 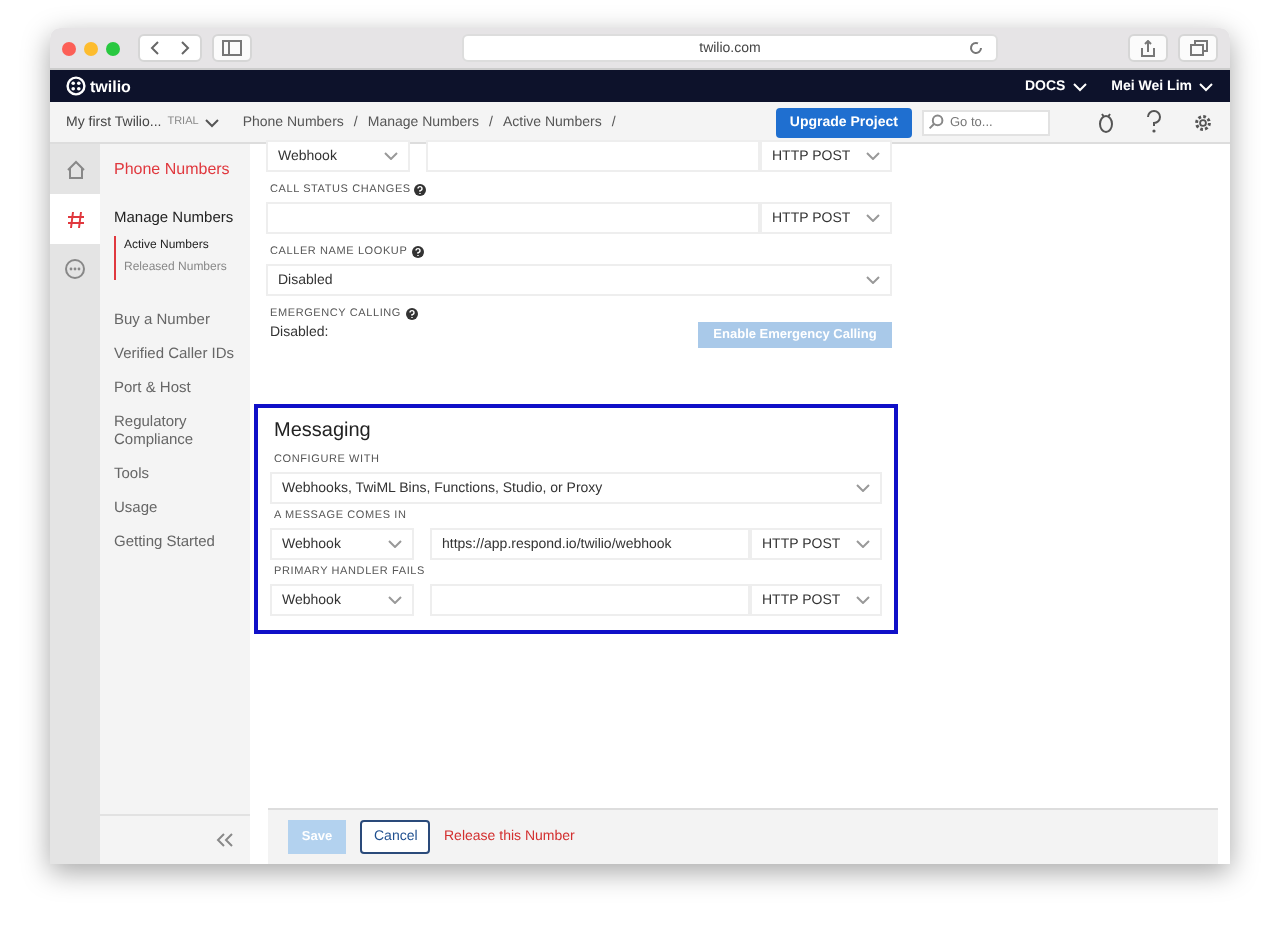 What do you see at coordinates (232, 48) in the screenshot?
I see `sidebar-toggle-icon` at bounding box center [232, 48].